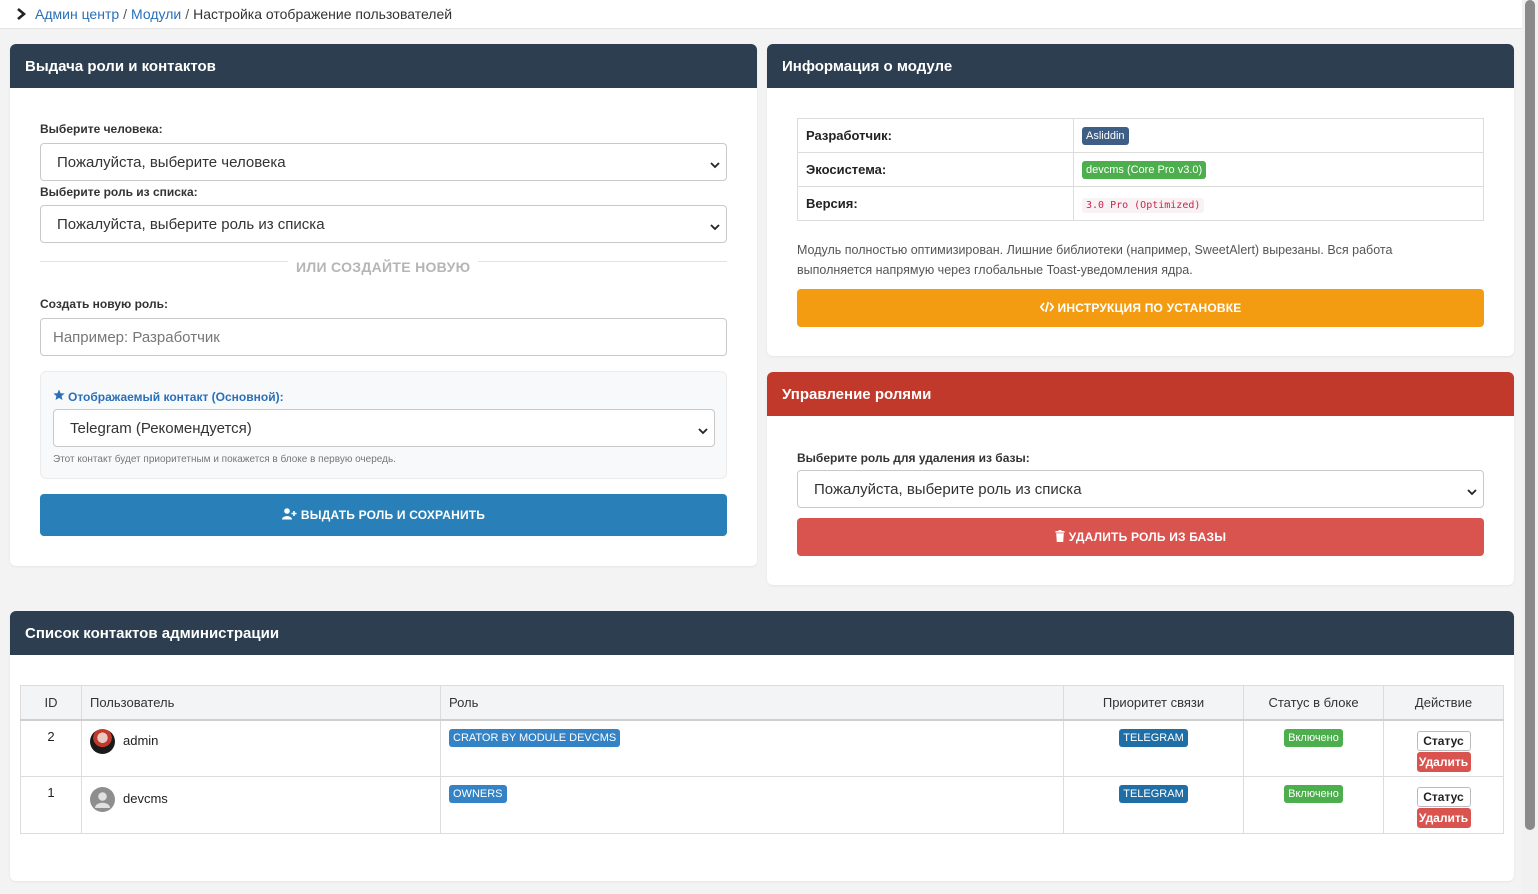 This screenshot has height=894, width=1538. Describe the element at coordinates (323, 14) in the screenshot. I see `breadcrumb-current: Настройка отображение пользователей` at that location.